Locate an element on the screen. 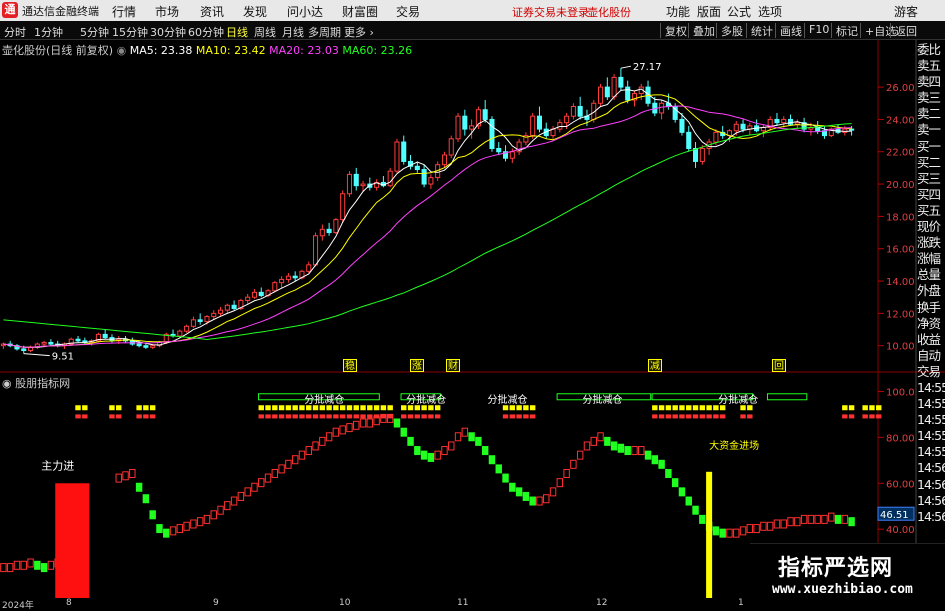  side-panel-item: 交易 is located at coordinates (931, 372).